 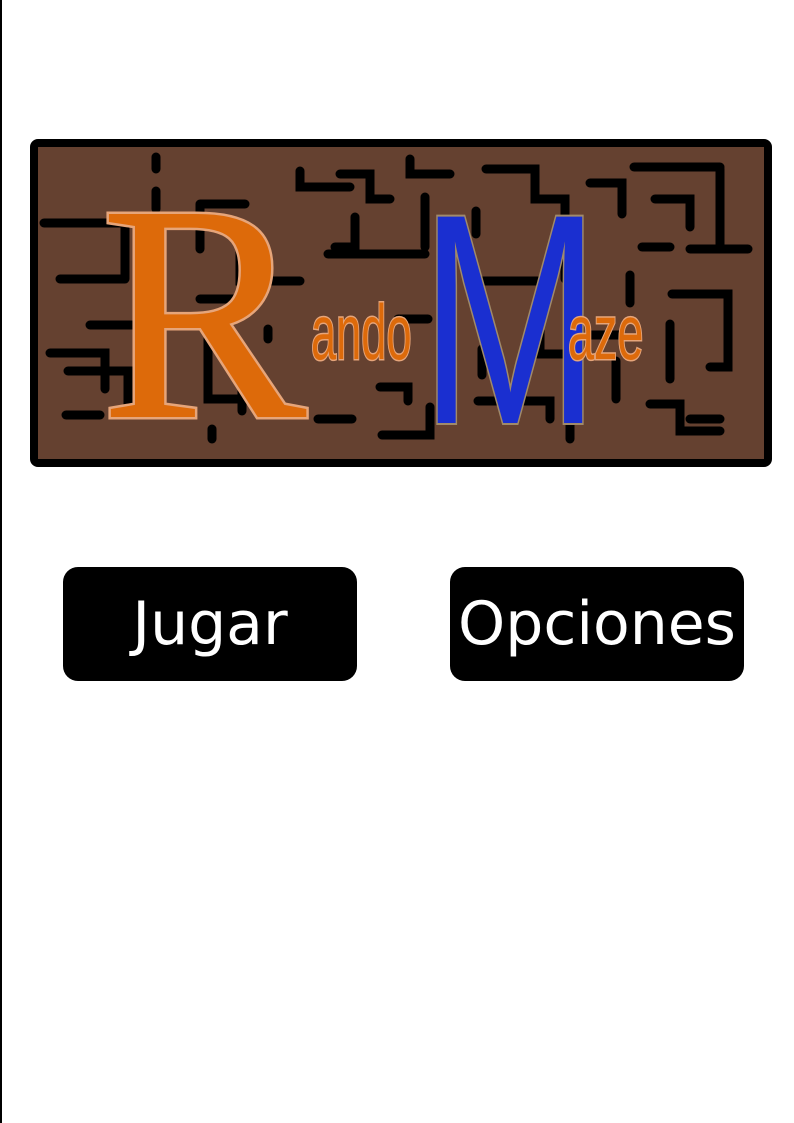 What do you see at coordinates (204, 304) in the screenshot?
I see `logo-letter-r: R` at bounding box center [204, 304].